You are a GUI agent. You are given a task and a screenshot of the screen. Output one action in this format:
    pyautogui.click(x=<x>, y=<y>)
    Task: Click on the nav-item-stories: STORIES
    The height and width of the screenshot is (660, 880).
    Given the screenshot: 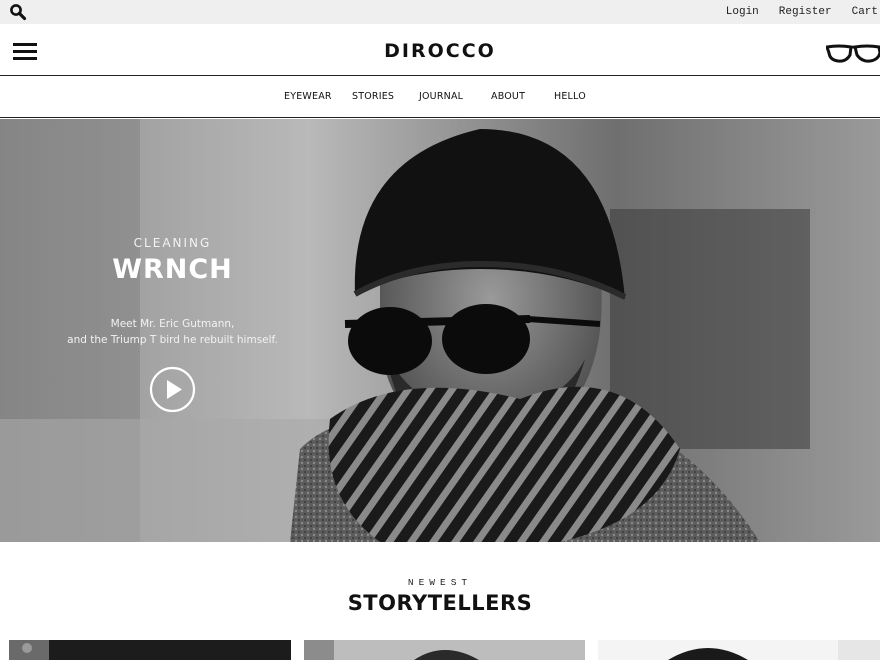 What is the action you would take?
    pyautogui.click(x=373, y=96)
    